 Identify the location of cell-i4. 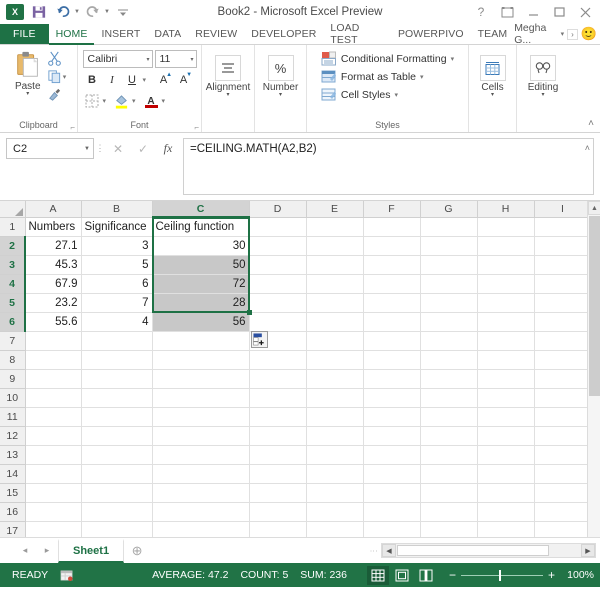
(563, 284).